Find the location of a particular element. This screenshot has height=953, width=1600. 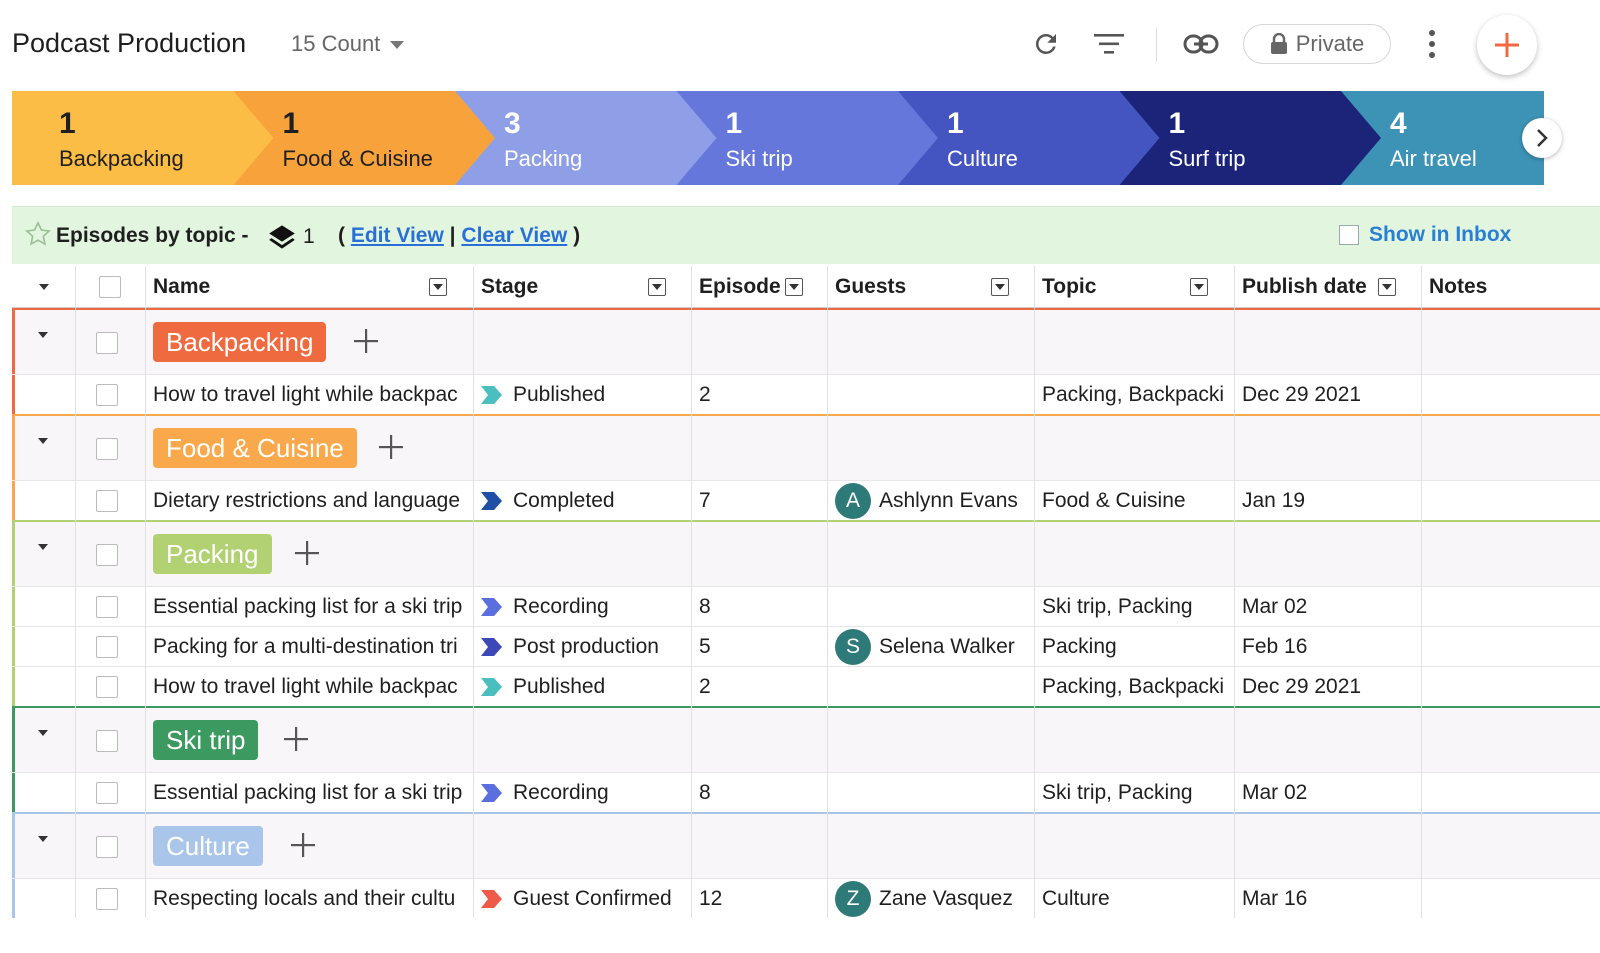

show-in-inbox-toggle: Show in Inbox is located at coordinates (1425, 235).